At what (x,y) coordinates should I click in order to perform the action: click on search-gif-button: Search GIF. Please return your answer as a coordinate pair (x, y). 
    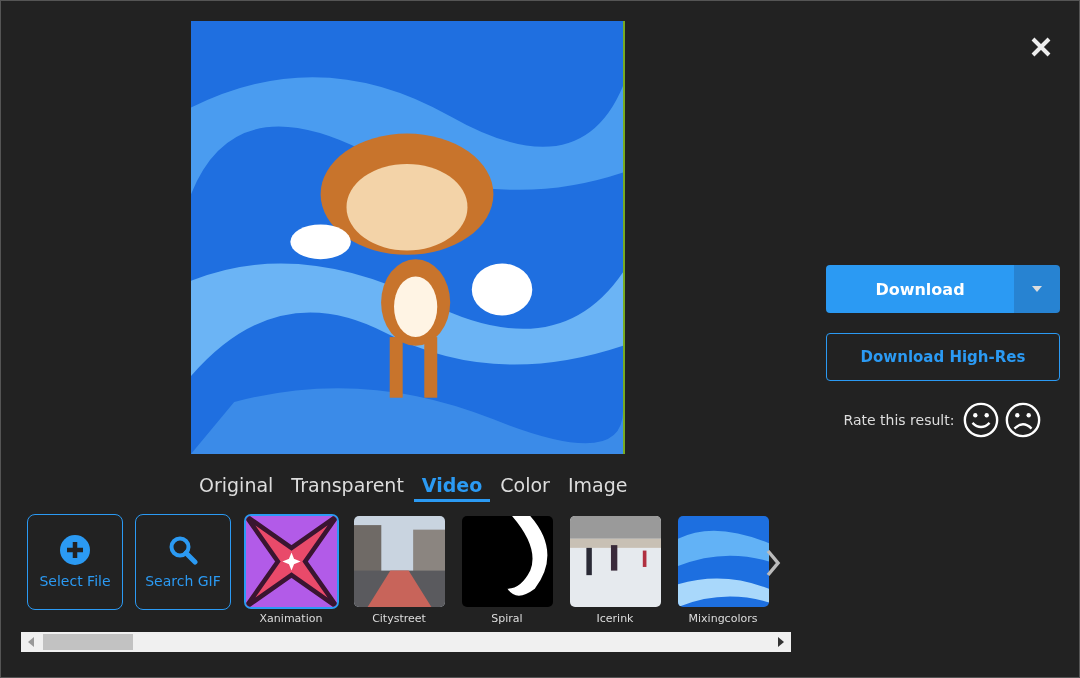
    Looking at the image, I should click on (183, 562).